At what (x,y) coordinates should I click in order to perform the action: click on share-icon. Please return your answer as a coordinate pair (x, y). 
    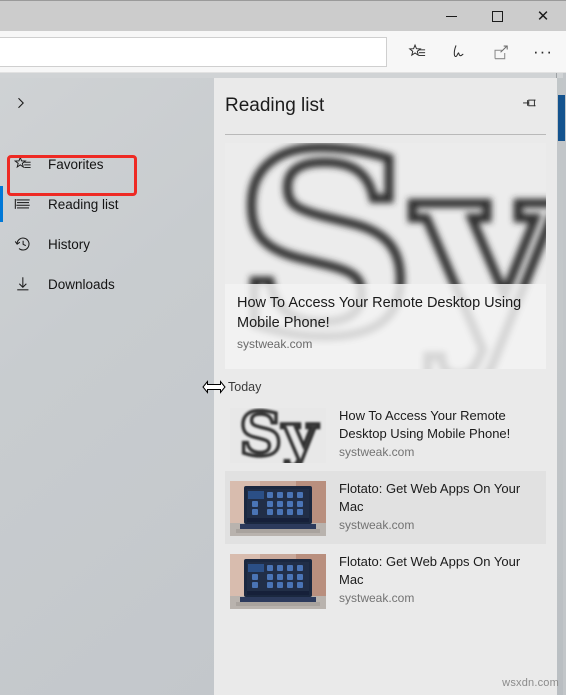
    Looking at the image, I should click on (501, 52).